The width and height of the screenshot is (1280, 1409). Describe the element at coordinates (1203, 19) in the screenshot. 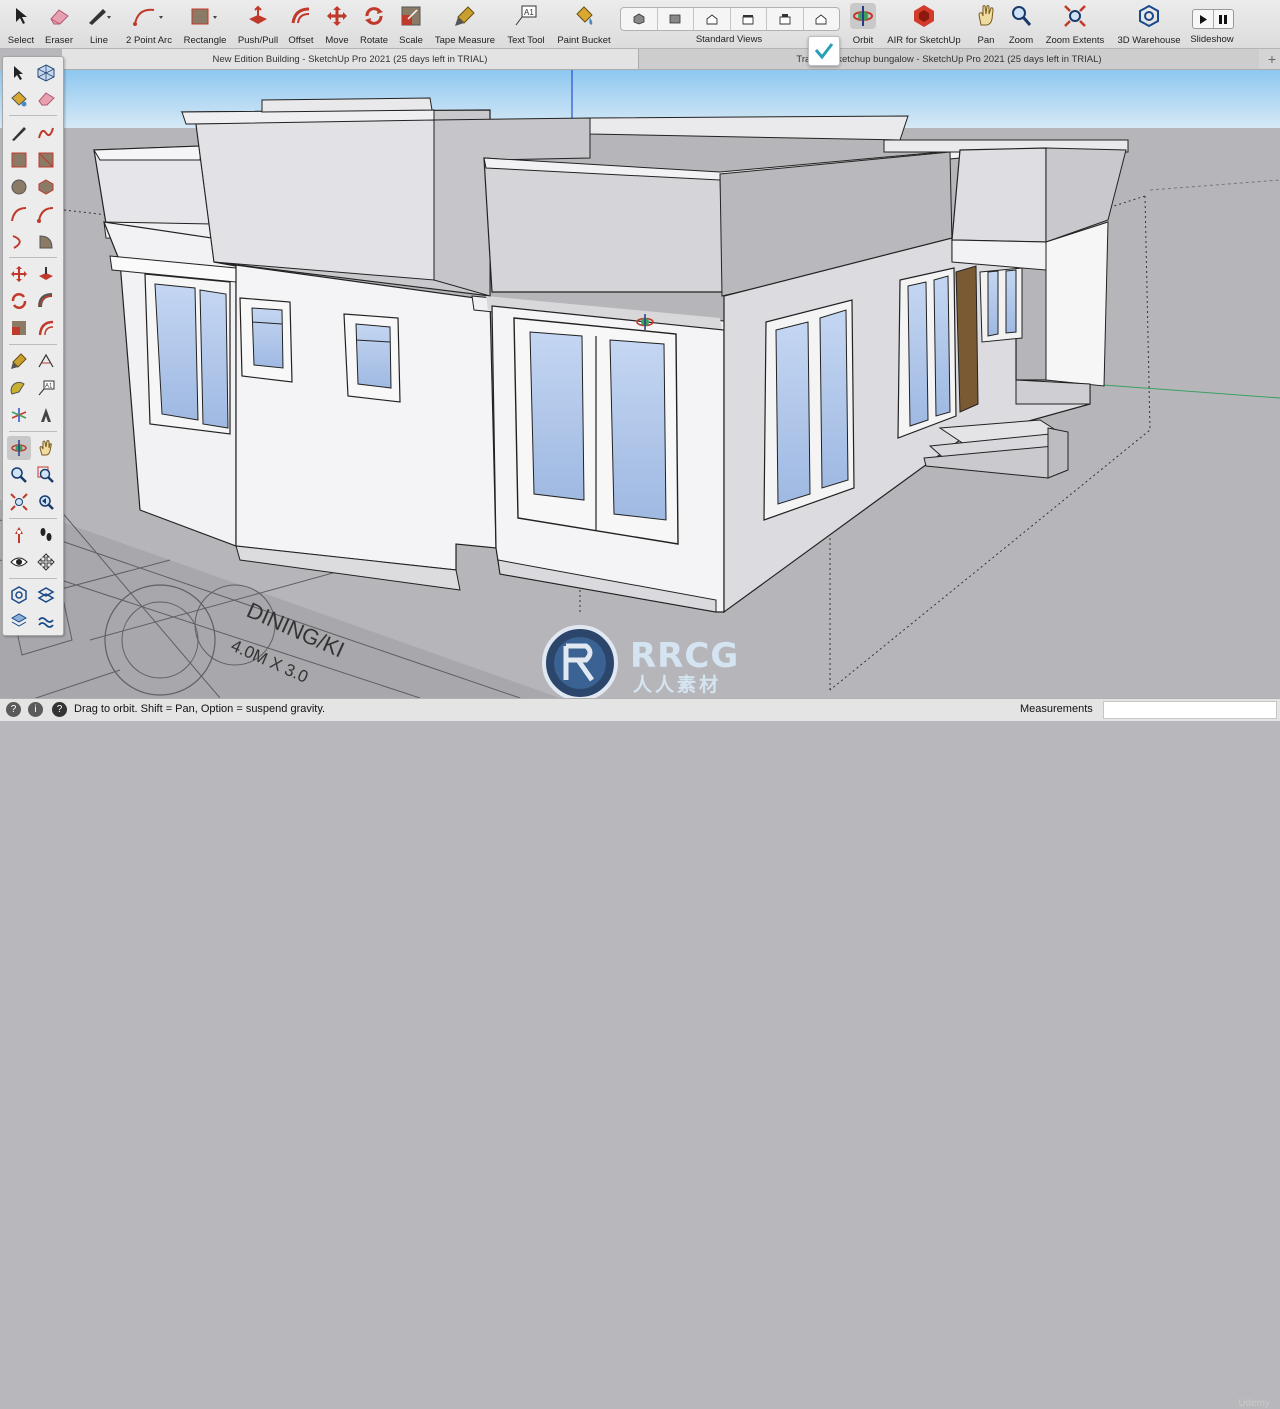

I see `play-button` at that location.